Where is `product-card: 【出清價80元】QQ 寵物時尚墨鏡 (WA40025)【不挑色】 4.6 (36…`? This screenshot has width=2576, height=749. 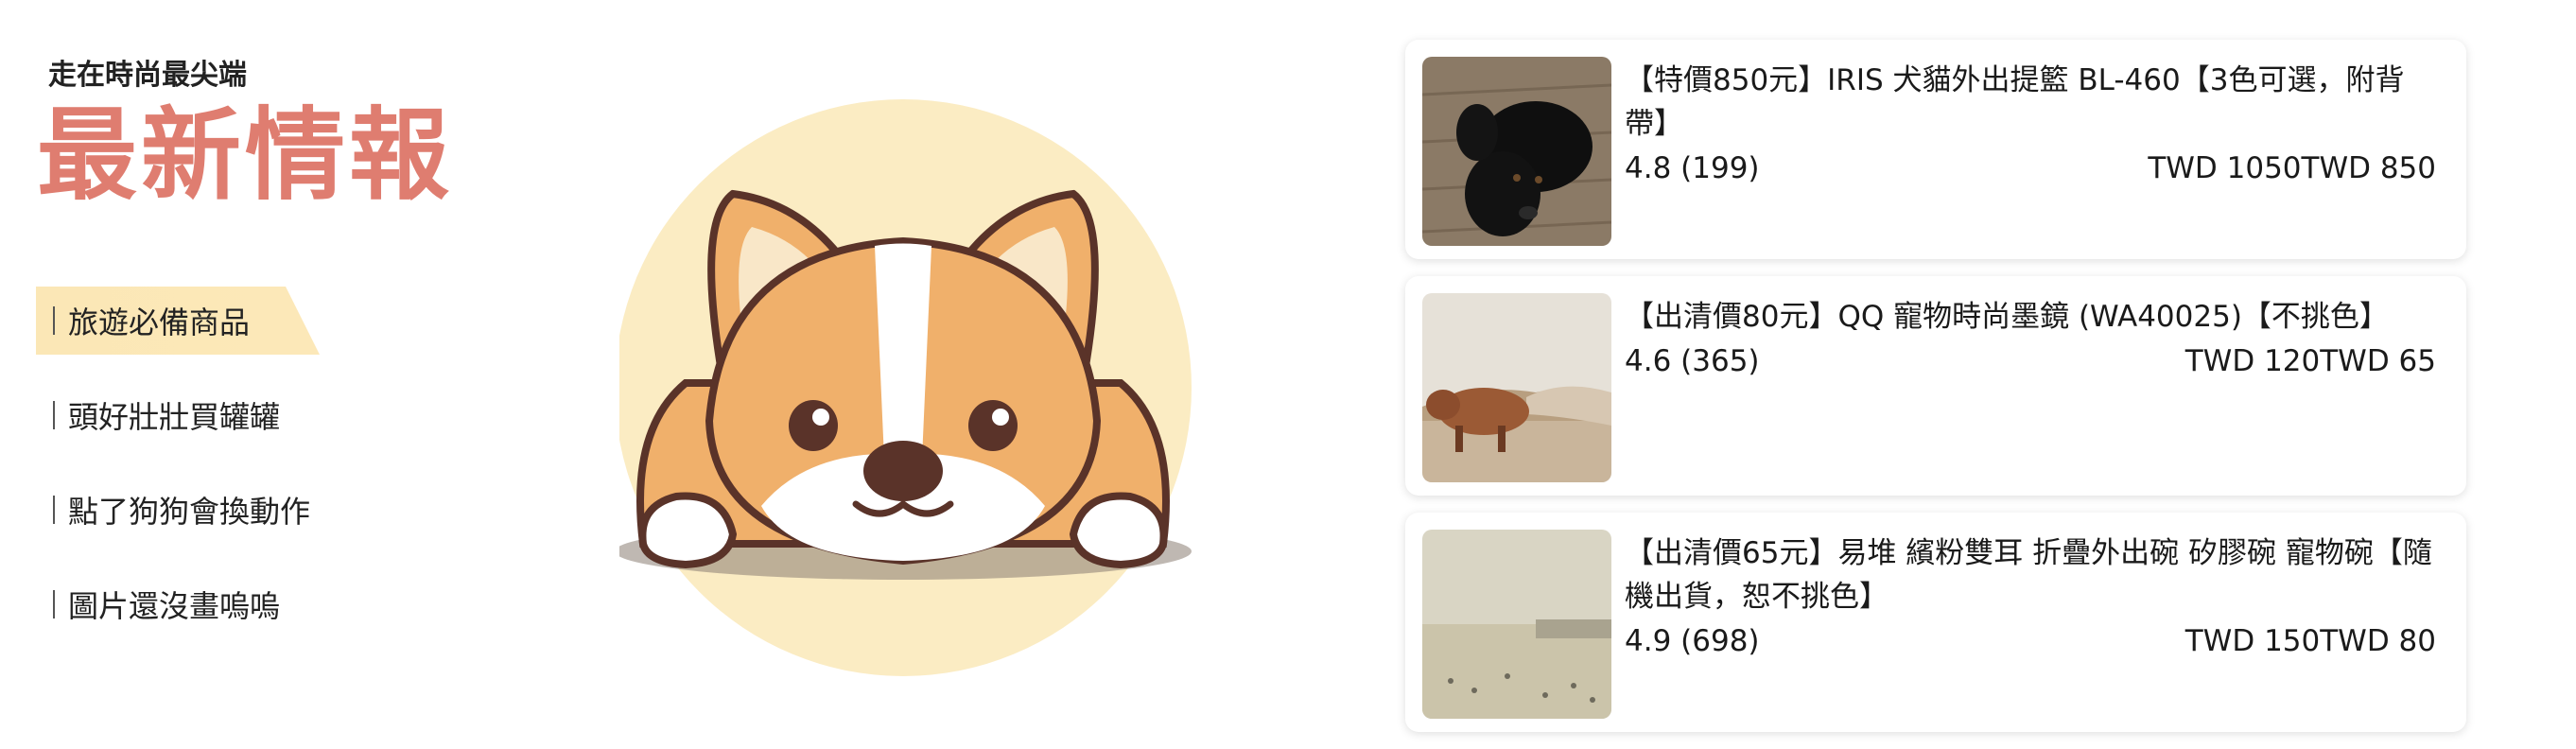 product-card: 【出清價80元】QQ 寵物時尚墨鏡 (WA40025)【不挑色】 4.6 (36… is located at coordinates (1935, 386).